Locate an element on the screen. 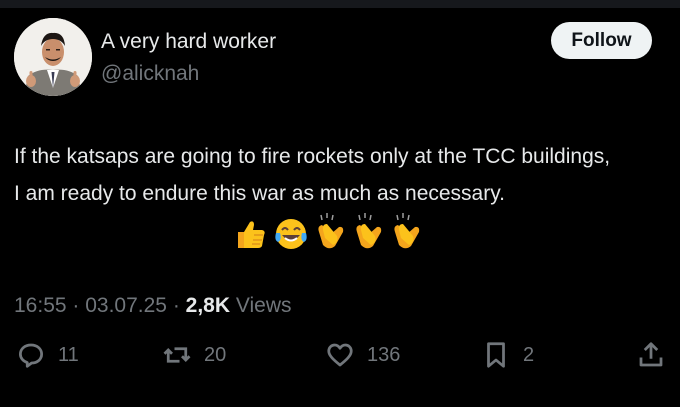  emoji-row is located at coordinates (332, 230).